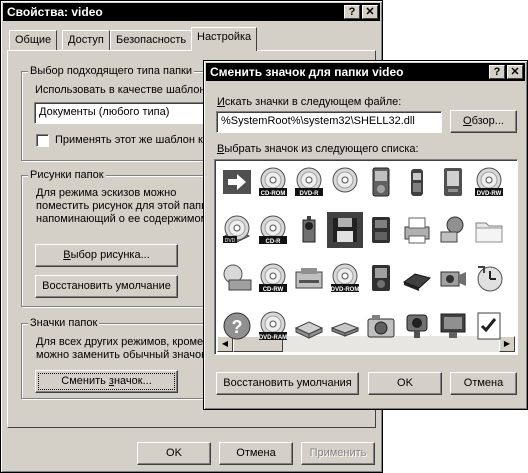 Image resolution: width=528 pixels, height=473 pixels. What do you see at coordinates (489, 278) in the screenshot?
I see `clock-icon` at bounding box center [489, 278].